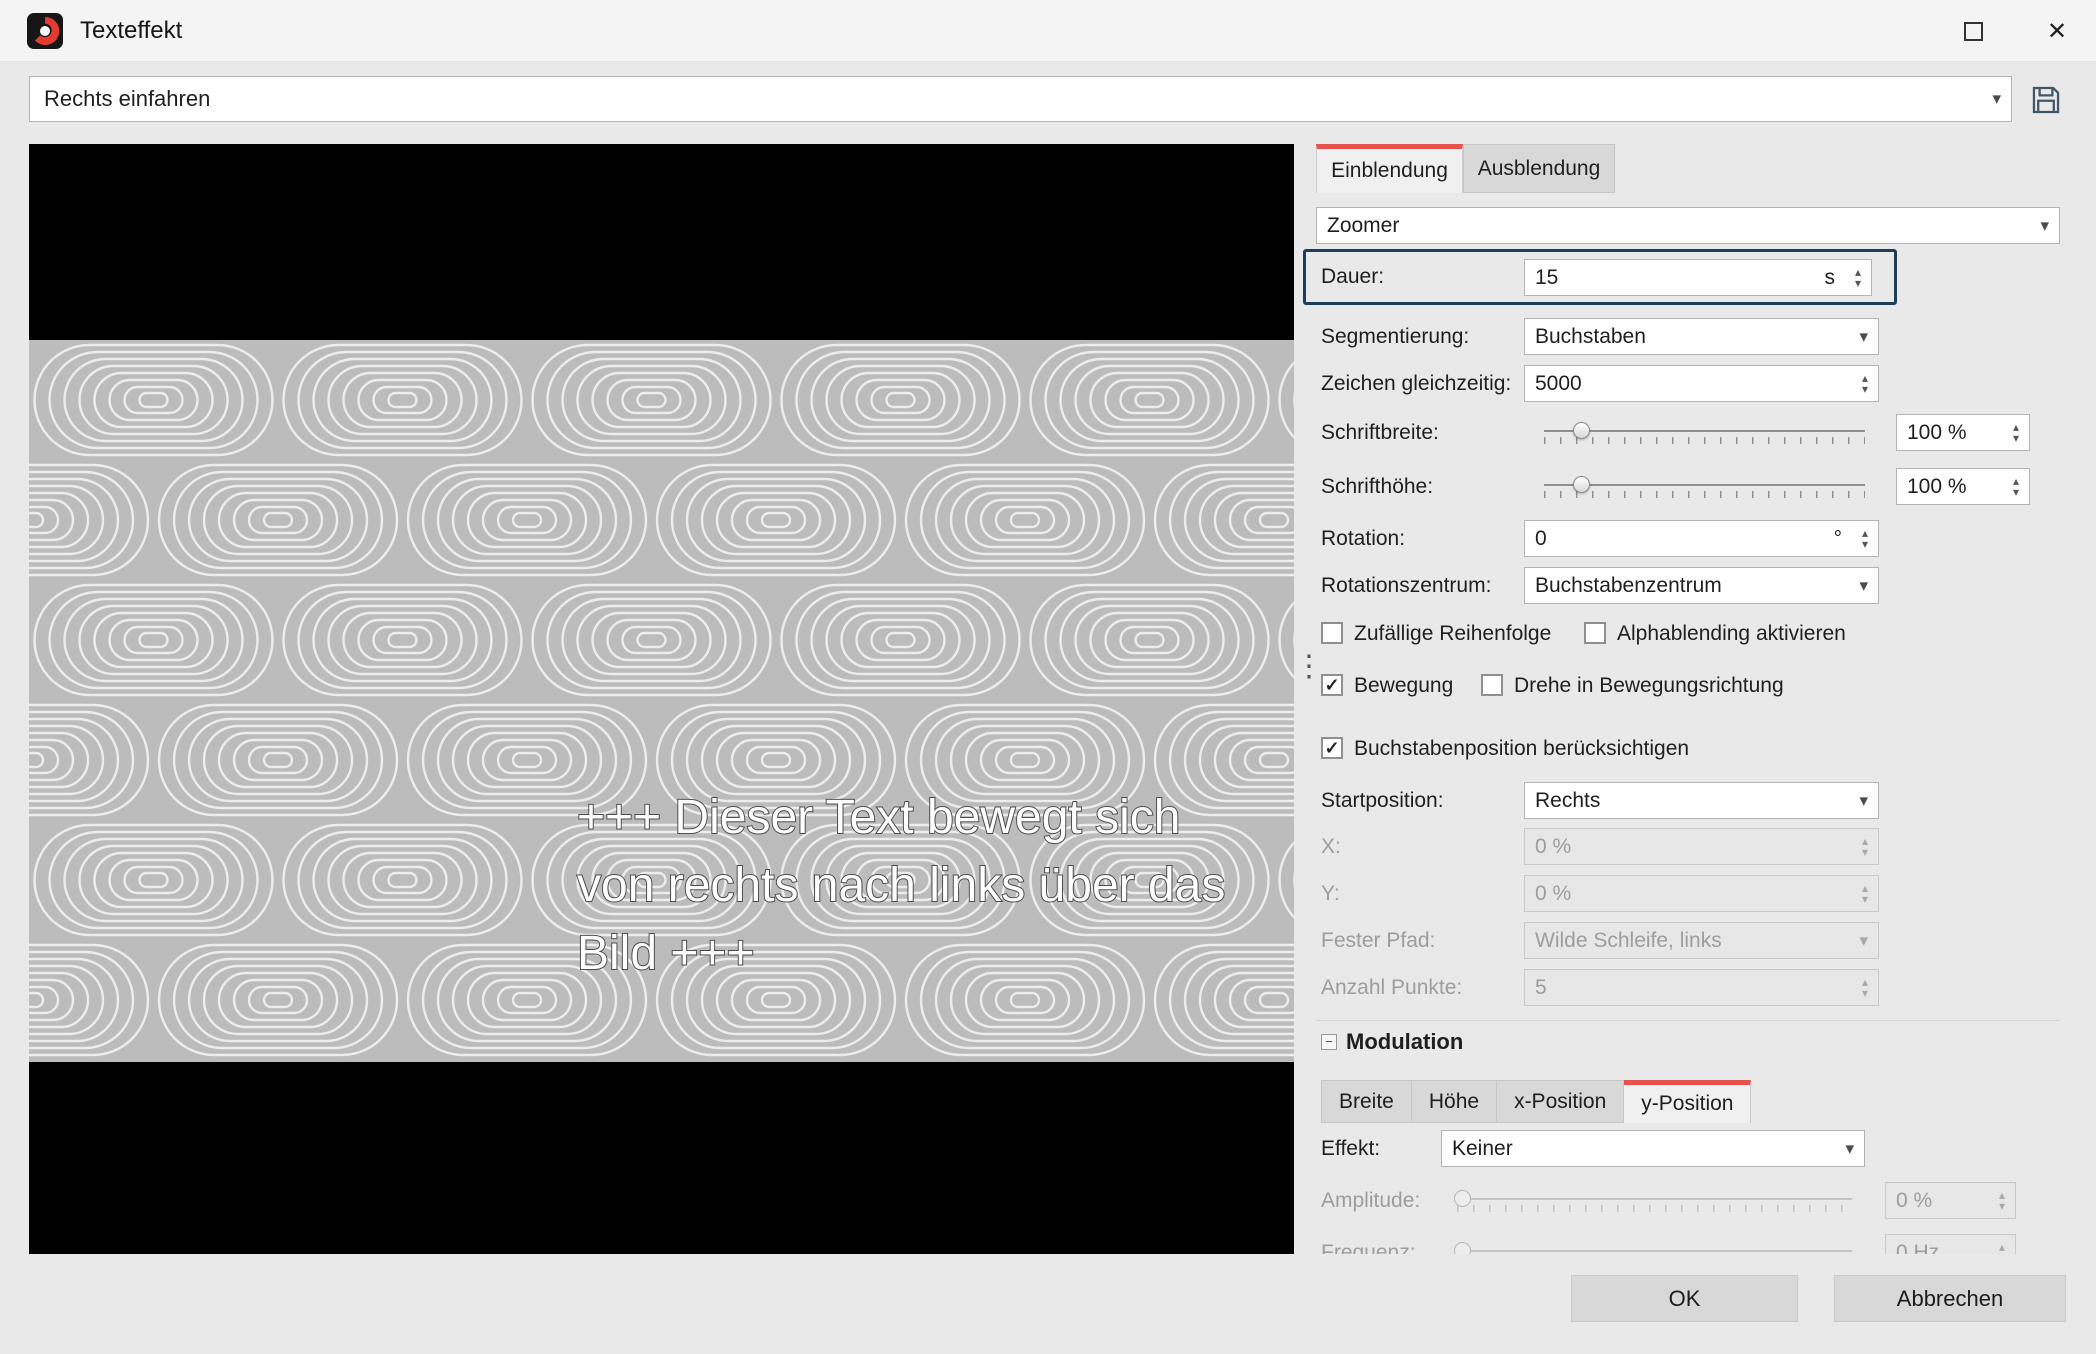 The height and width of the screenshot is (1354, 2096). What do you see at coordinates (1395, 336) in the screenshot?
I see `segmentierung-label: Segmentierung:` at bounding box center [1395, 336].